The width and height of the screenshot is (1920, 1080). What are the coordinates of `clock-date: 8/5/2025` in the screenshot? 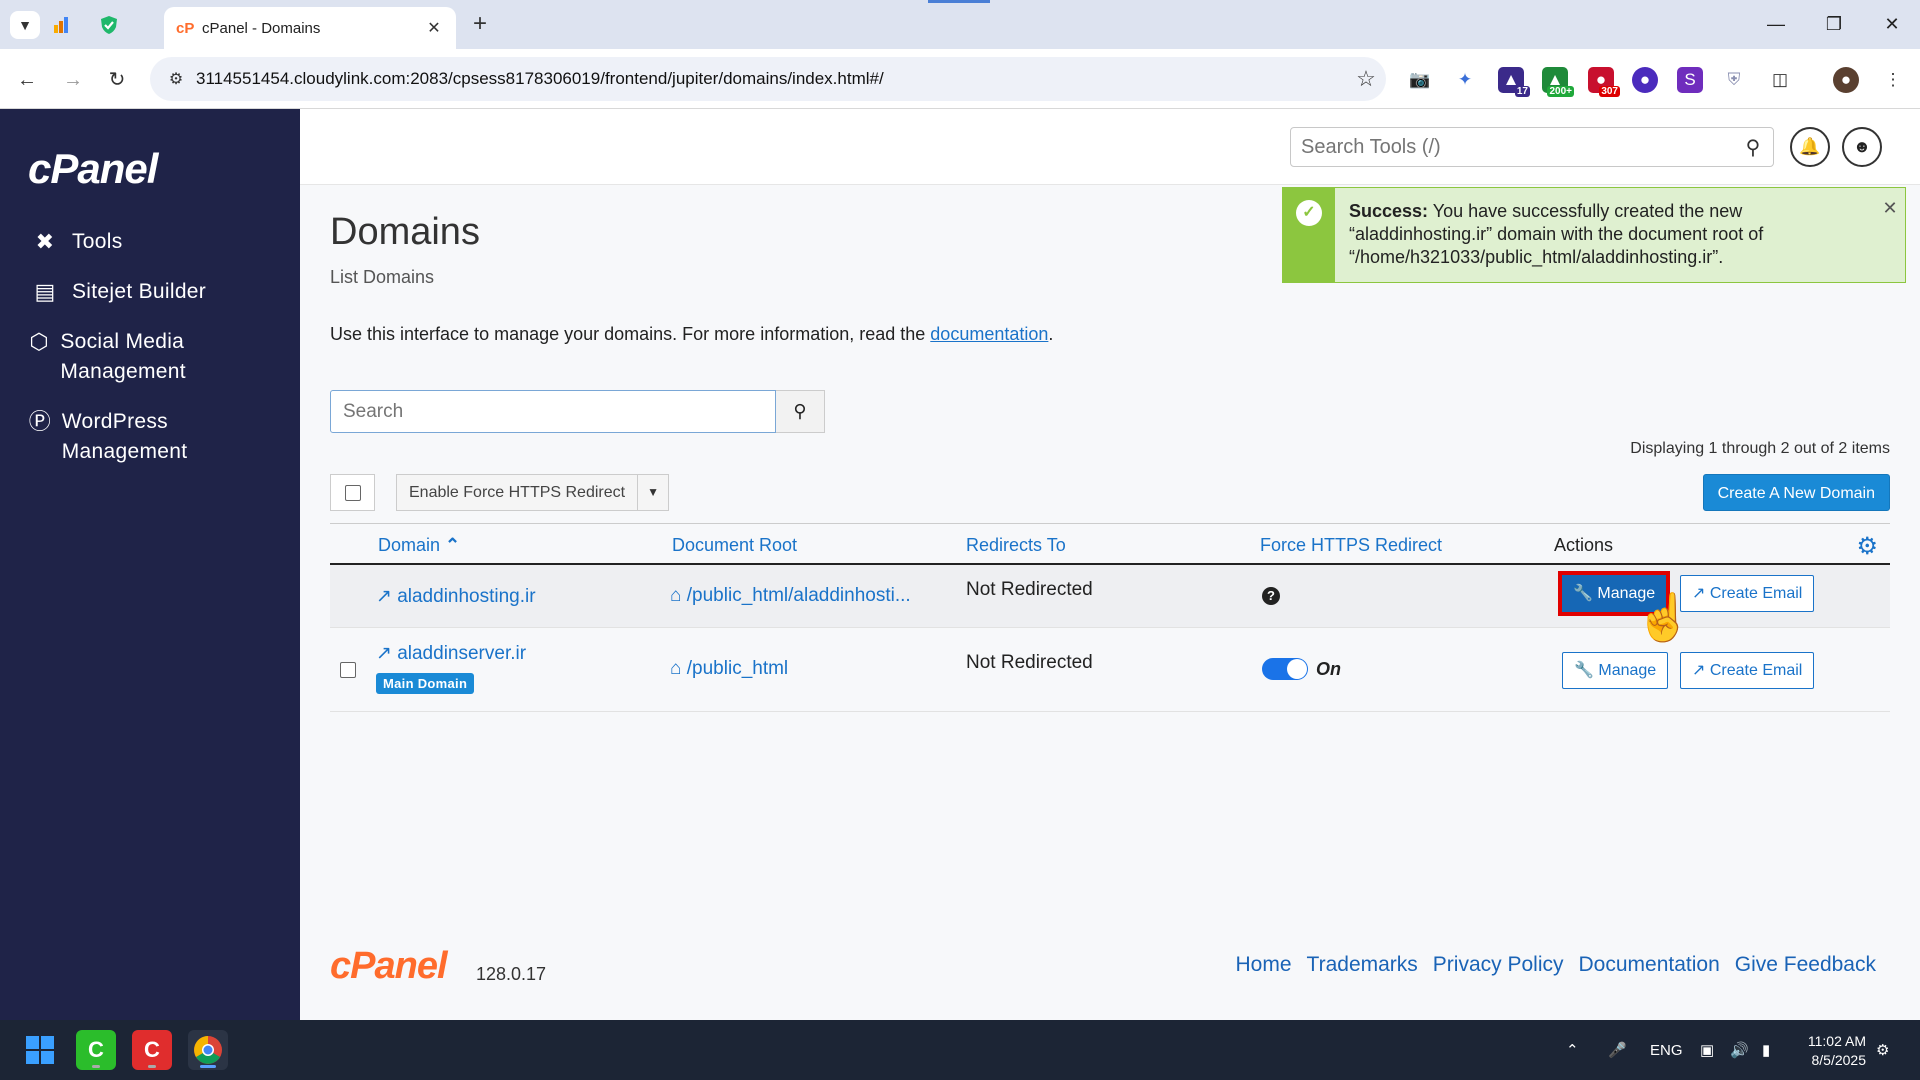 It's located at (1839, 1060).